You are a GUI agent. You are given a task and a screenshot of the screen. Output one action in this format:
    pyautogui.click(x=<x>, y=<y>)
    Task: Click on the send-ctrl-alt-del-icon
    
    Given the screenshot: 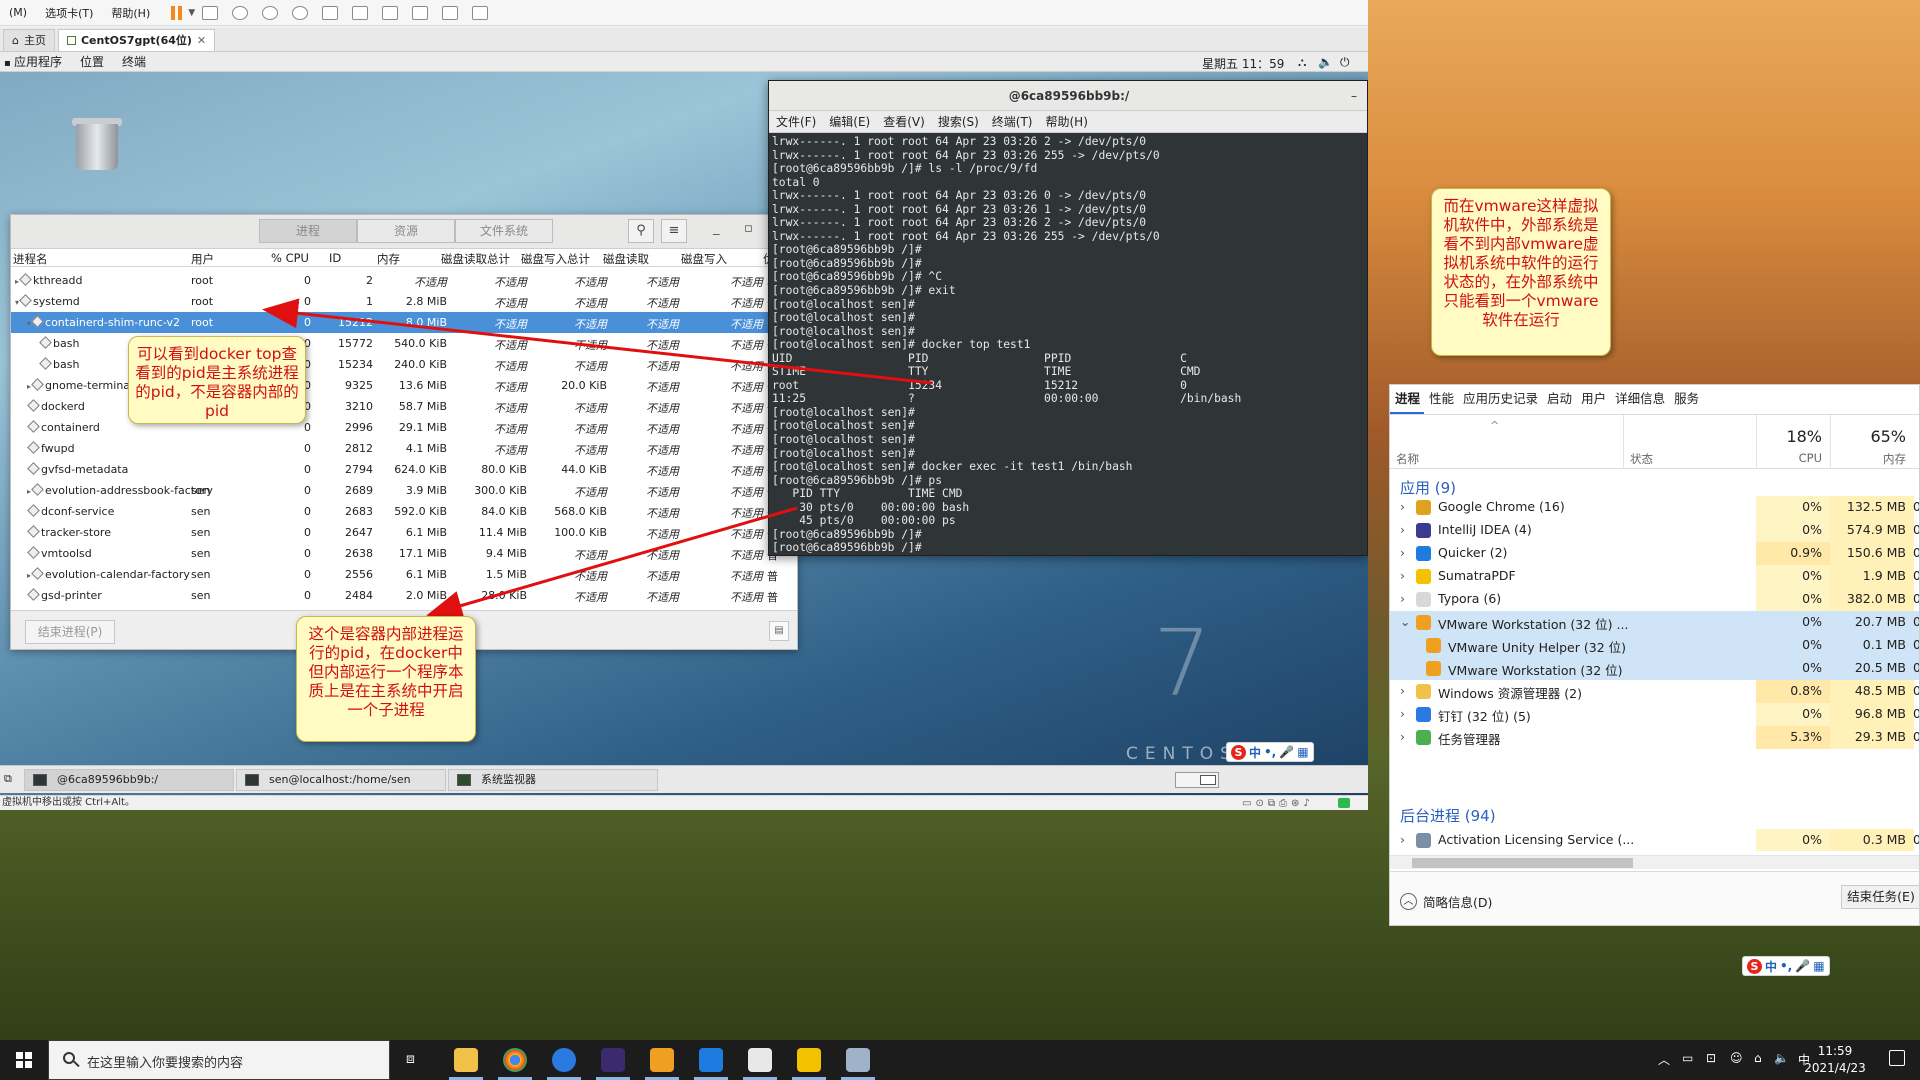 What is the action you would take?
    pyautogui.click(x=210, y=12)
    